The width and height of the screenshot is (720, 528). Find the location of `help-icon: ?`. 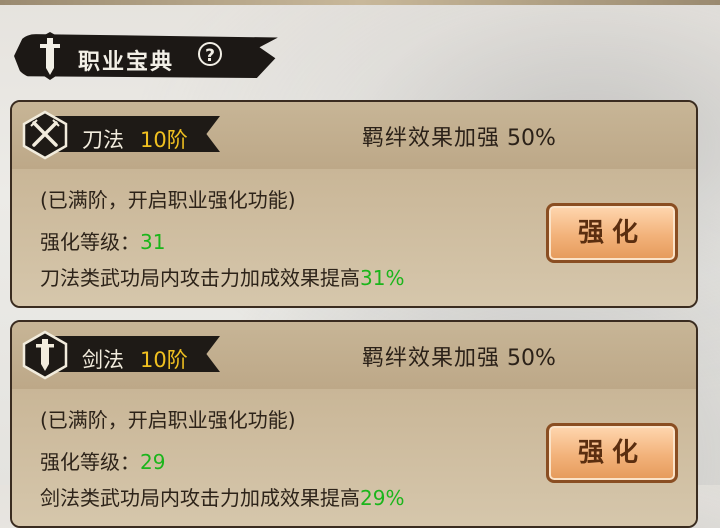

help-icon: ? is located at coordinates (210, 54).